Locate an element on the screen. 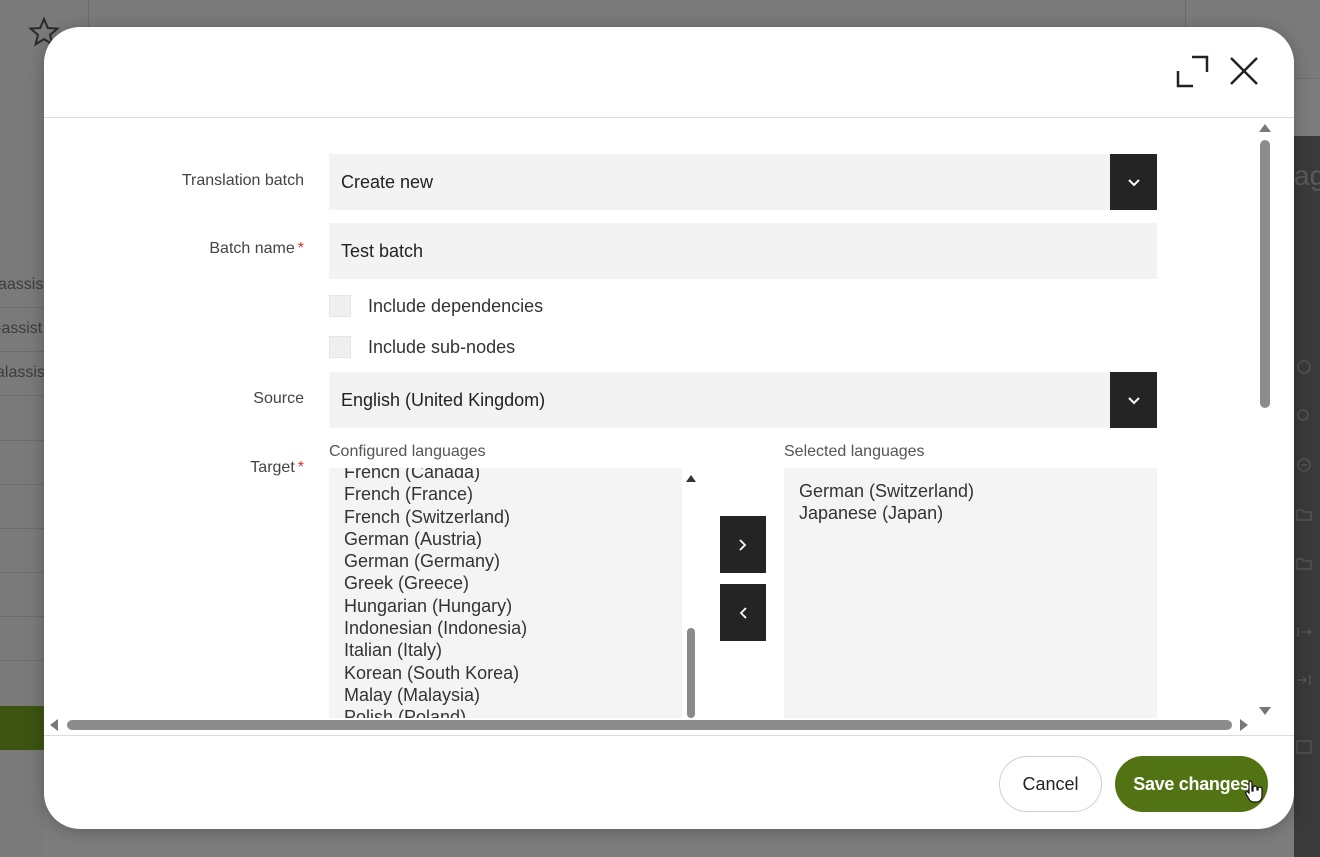  list-item: Japanese (Japan) is located at coordinates (886, 513).